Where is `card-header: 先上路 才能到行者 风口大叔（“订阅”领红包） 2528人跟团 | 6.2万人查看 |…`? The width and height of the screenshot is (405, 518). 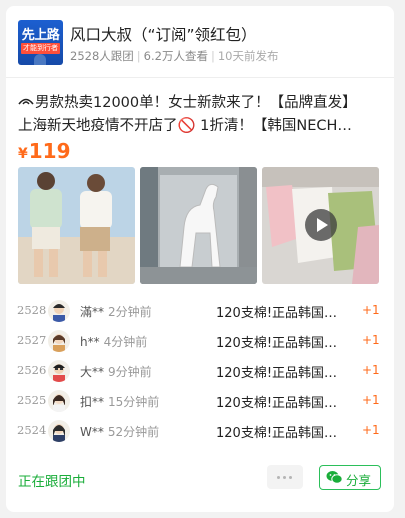
card-header: 先上路 才能到行者 风口大叔（“订阅”领红包） 2528人跟团 | 6.2万人查看 |… is located at coordinates (200, 42).